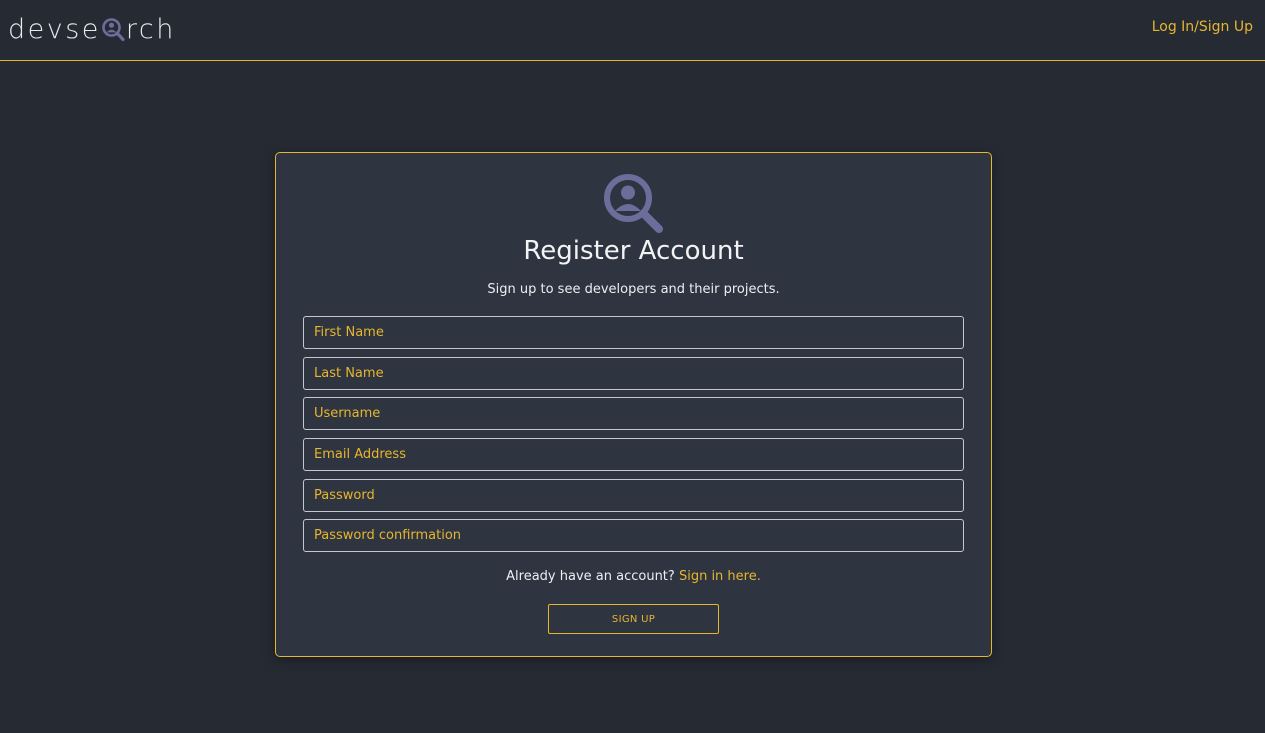 Image resolution: width=1265 pixels, height=733 pixels. What do you see at coordinates (54, 29) in the screenshot?
I see `logo-text-left: devse` at bounding box center [54, 29].